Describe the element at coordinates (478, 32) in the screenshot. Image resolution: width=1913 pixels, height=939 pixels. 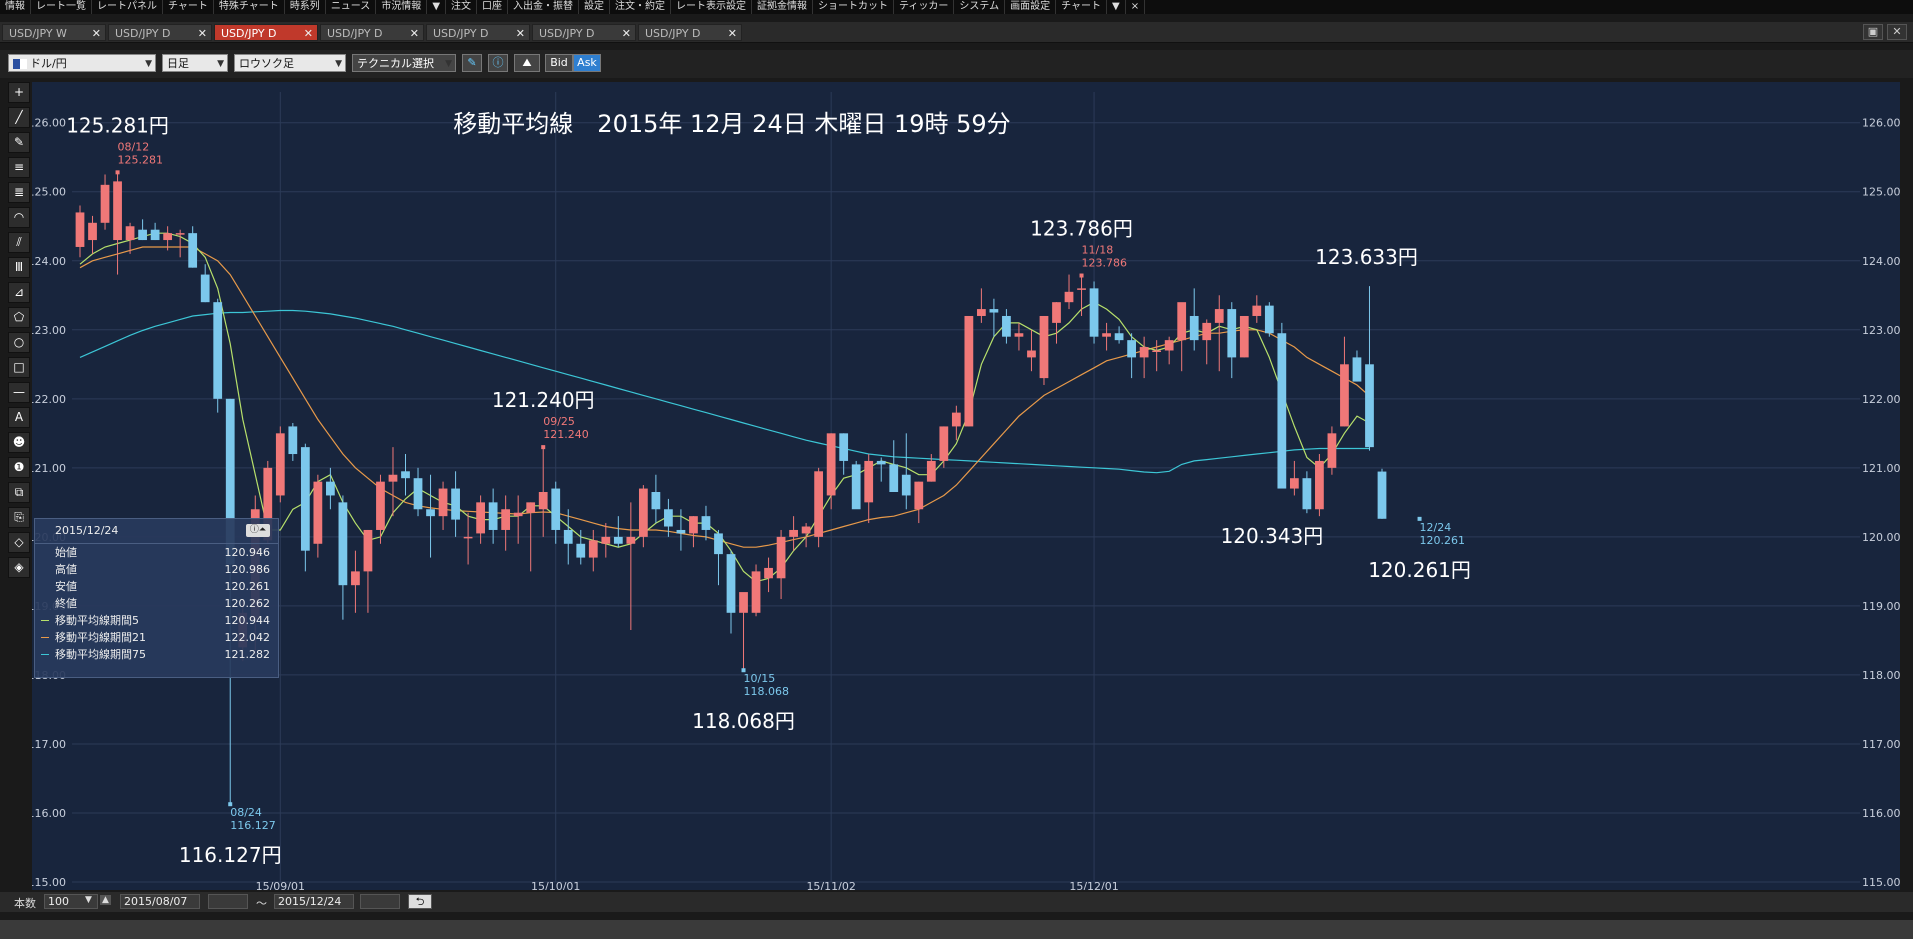
I see `tab-4: USD/JPY D ✕` at that location.